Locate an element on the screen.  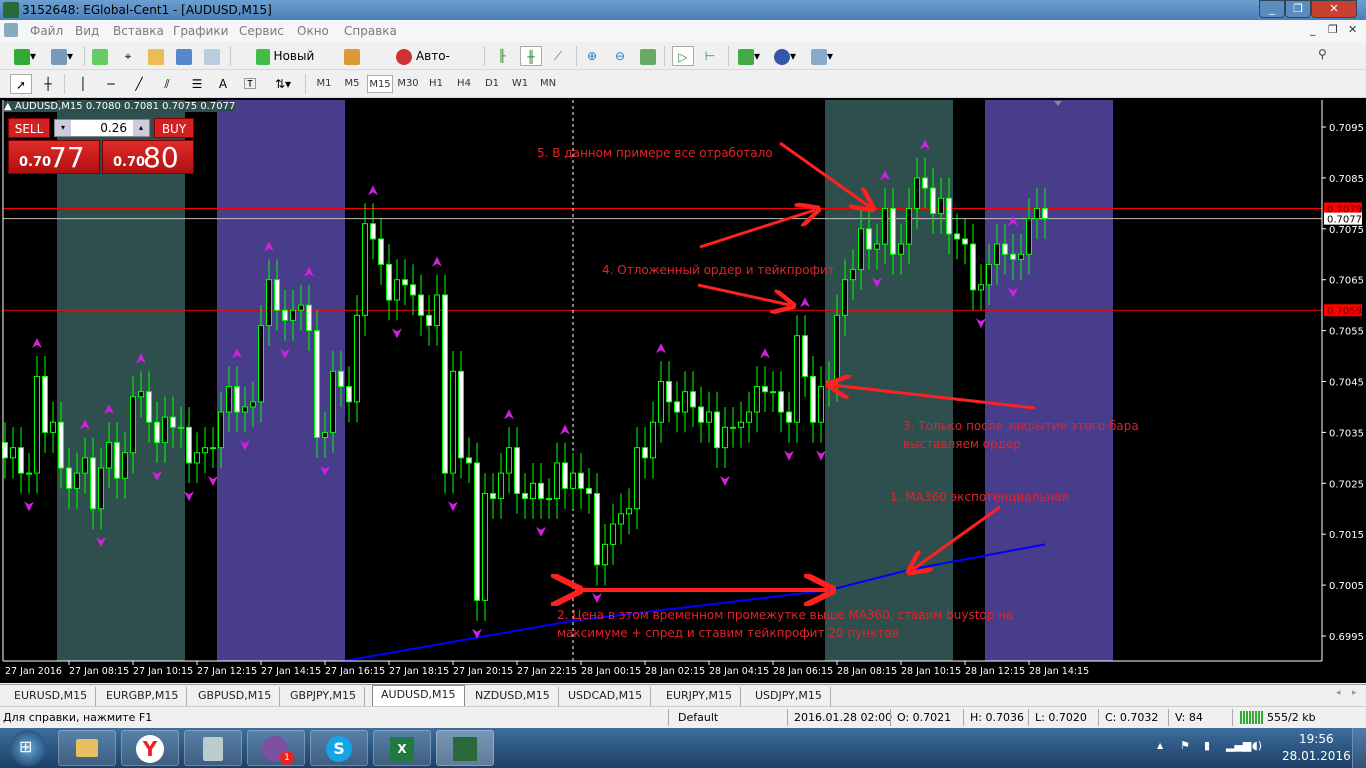
trendline-button: ╱ is located at coordinates (139, 84).